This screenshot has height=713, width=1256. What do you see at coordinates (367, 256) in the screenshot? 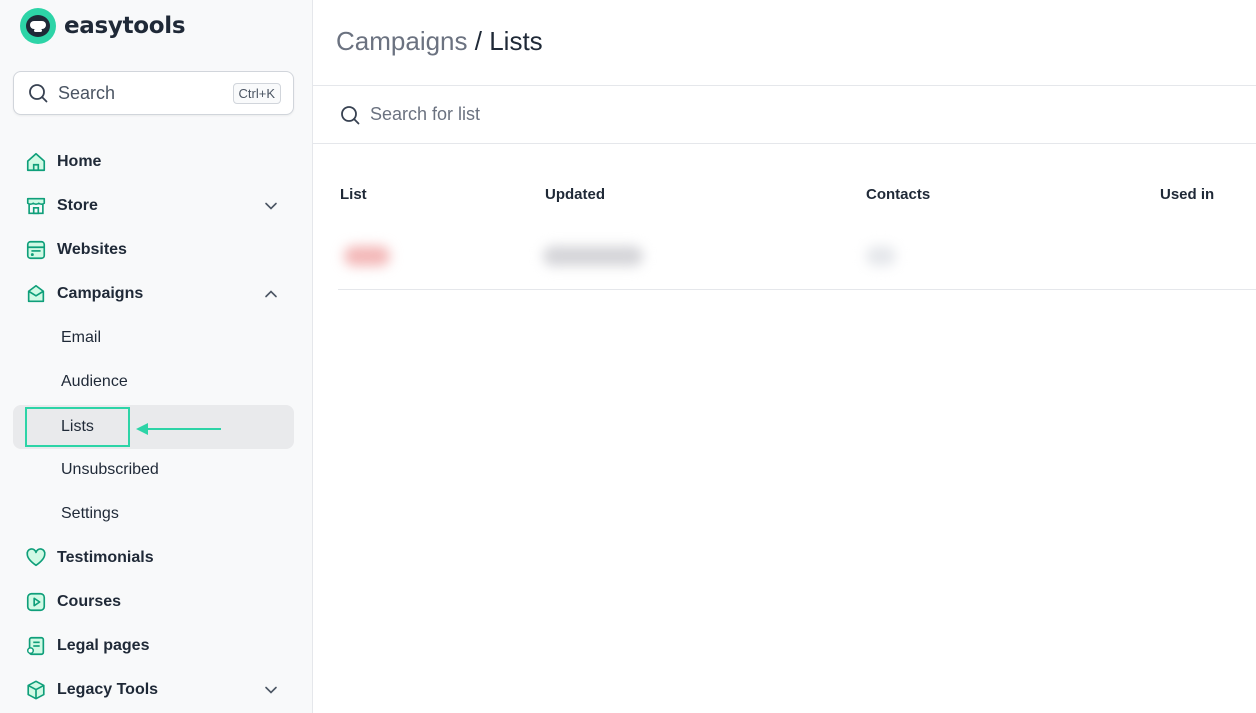
I see `redacted-list-name` at bounding box center [367, 256].